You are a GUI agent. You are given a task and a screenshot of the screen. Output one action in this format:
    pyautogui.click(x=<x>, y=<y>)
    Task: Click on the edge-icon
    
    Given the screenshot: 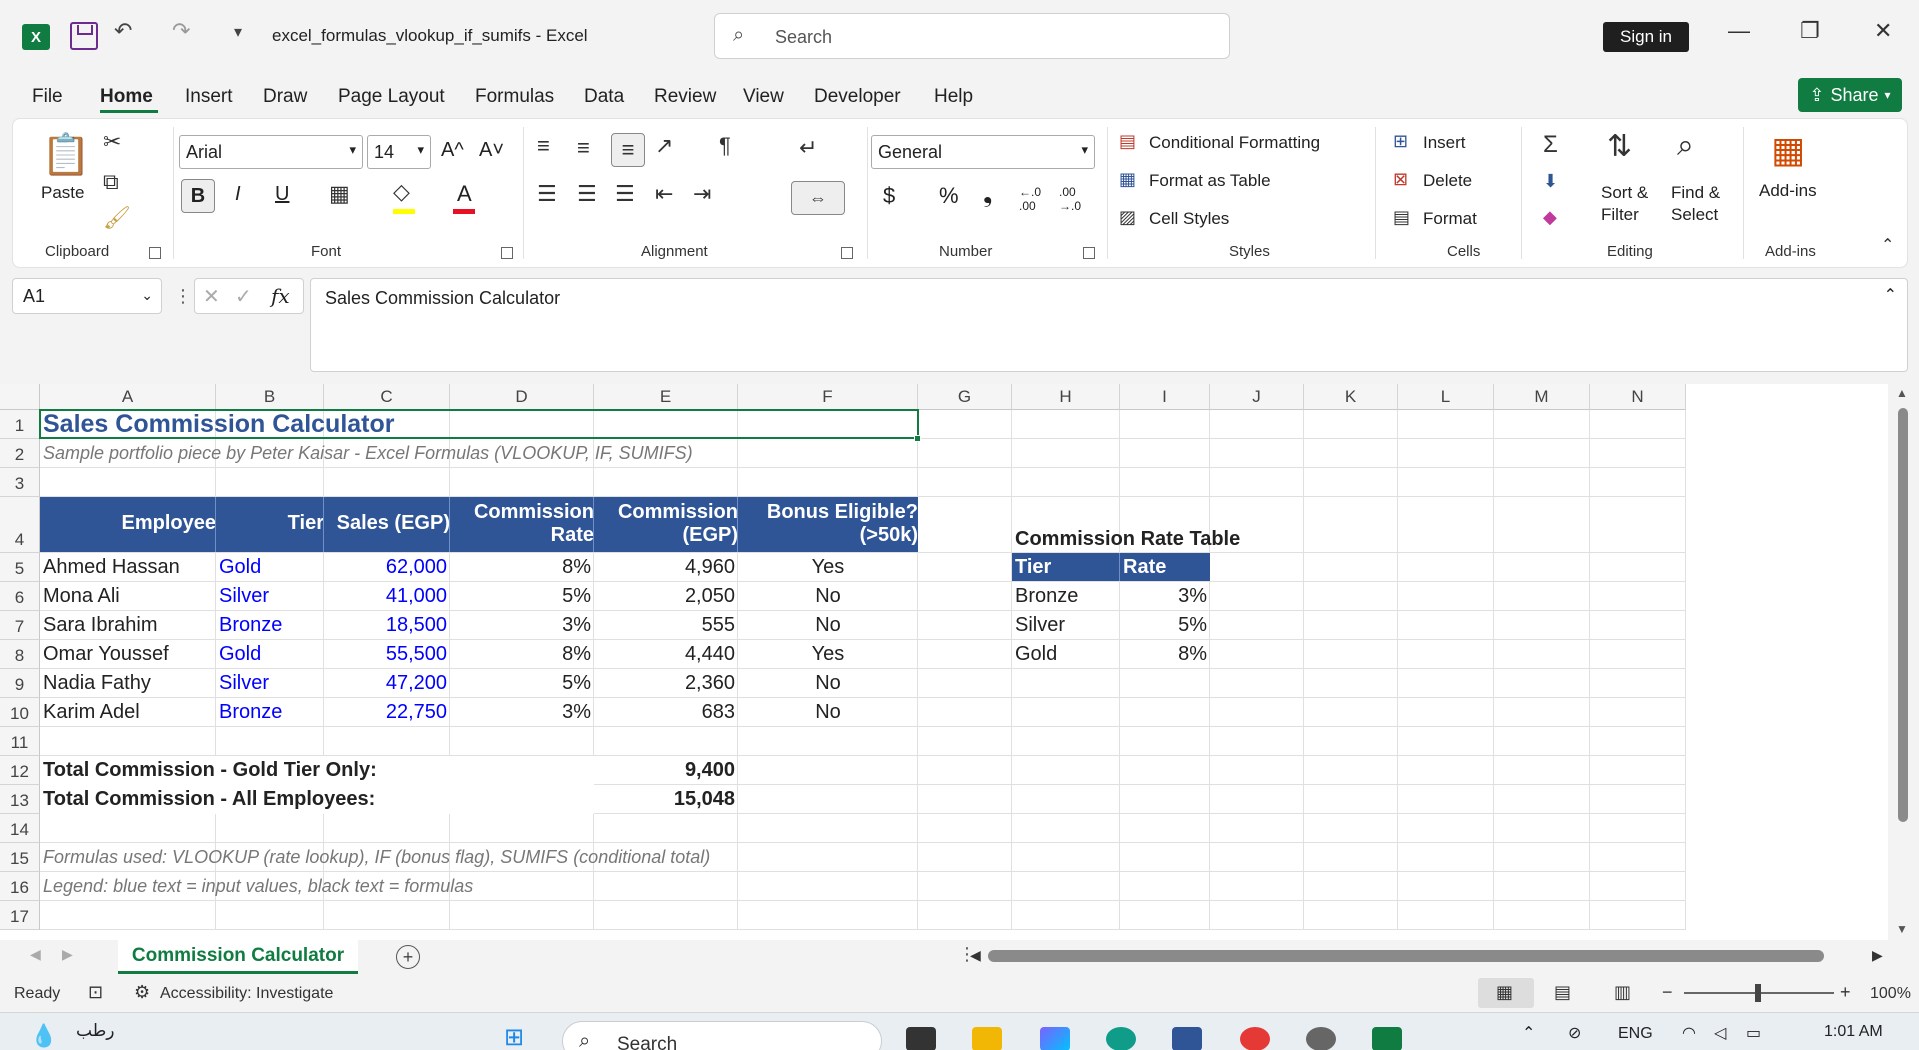 What is the action you would take?
    pyautogui.click(x=1121, y=1038)
    